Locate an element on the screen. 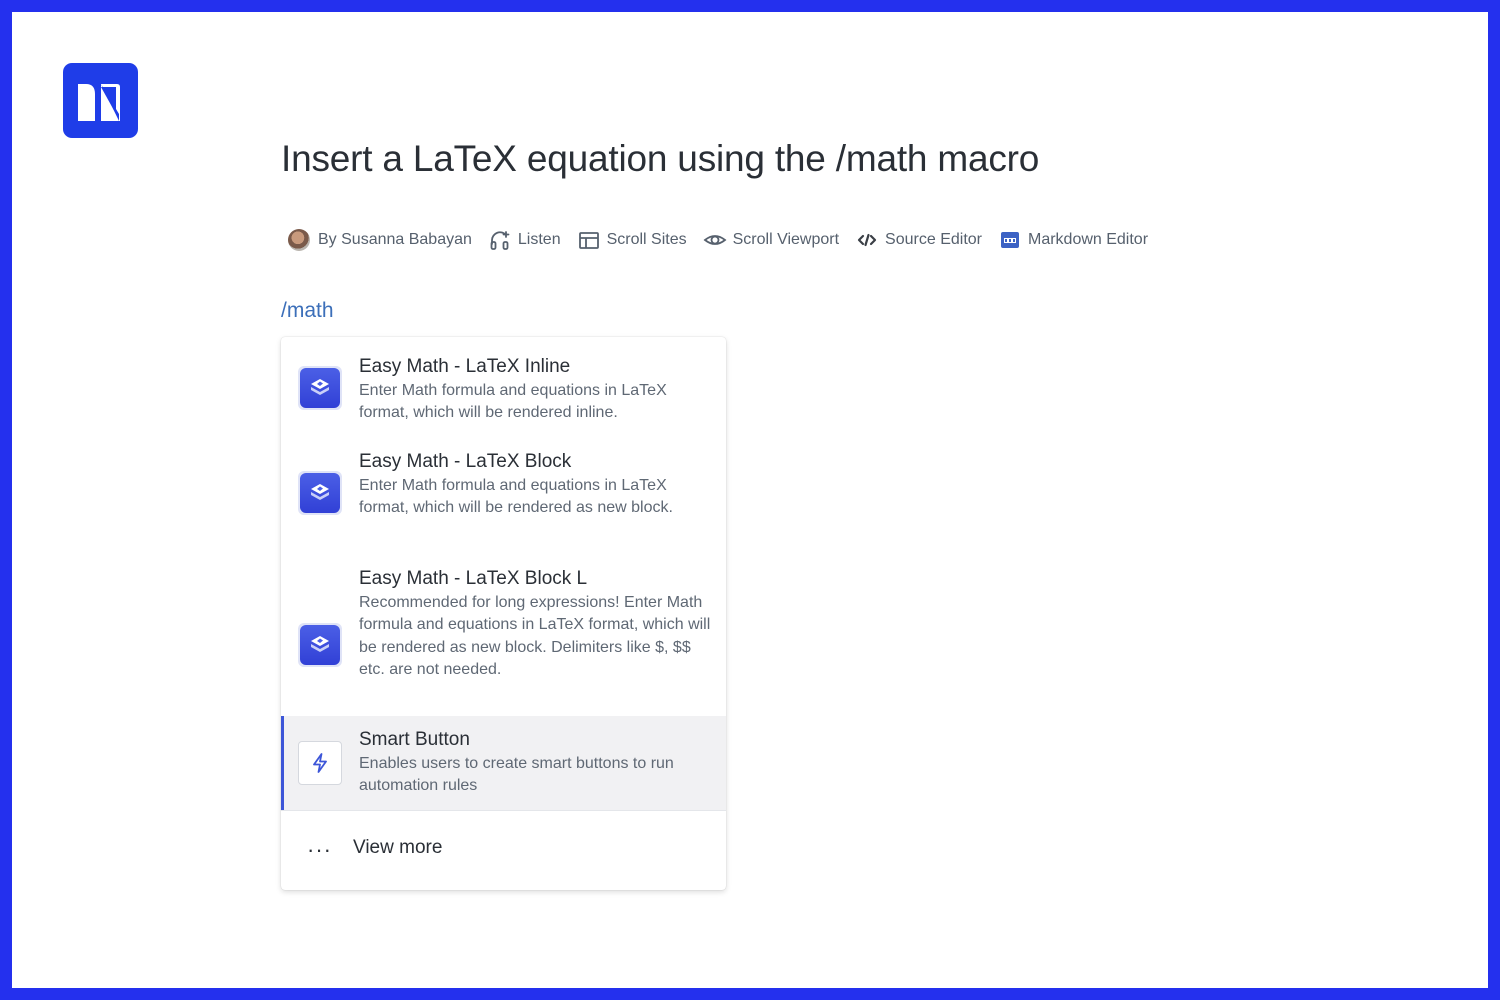 The image size is (1500, 1000). menu-item-title: Easy Math - LaTeX Block is located at coordinates (465, 461).